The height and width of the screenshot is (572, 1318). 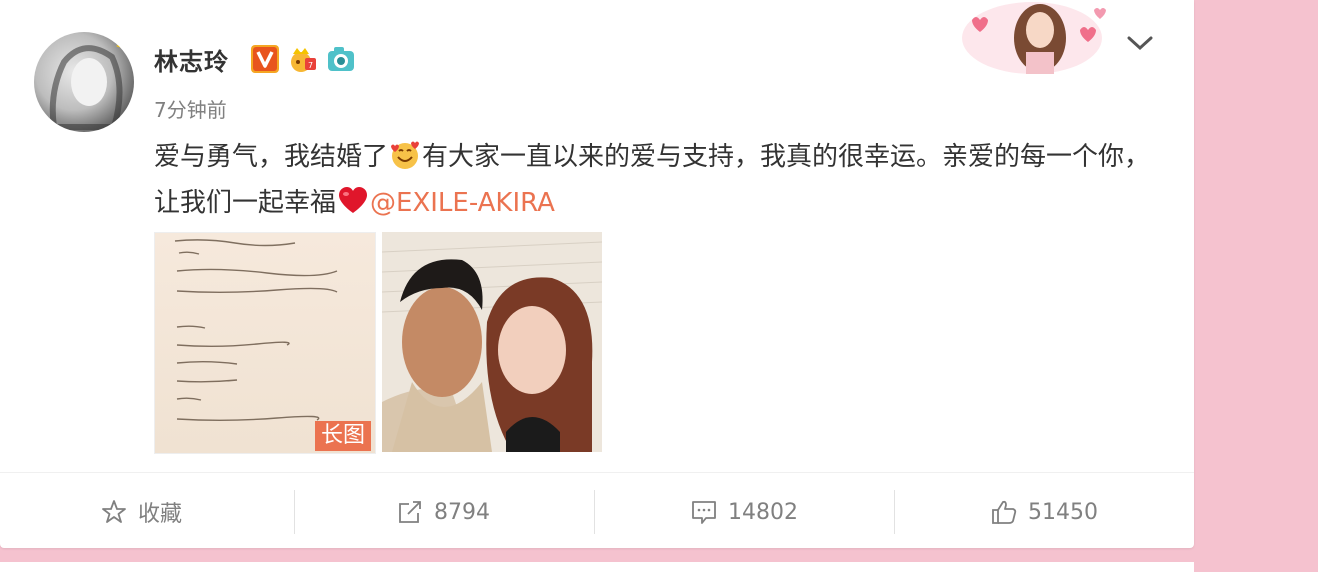 I want to click on handwritten-letter-image, so click(x=256, y=330).